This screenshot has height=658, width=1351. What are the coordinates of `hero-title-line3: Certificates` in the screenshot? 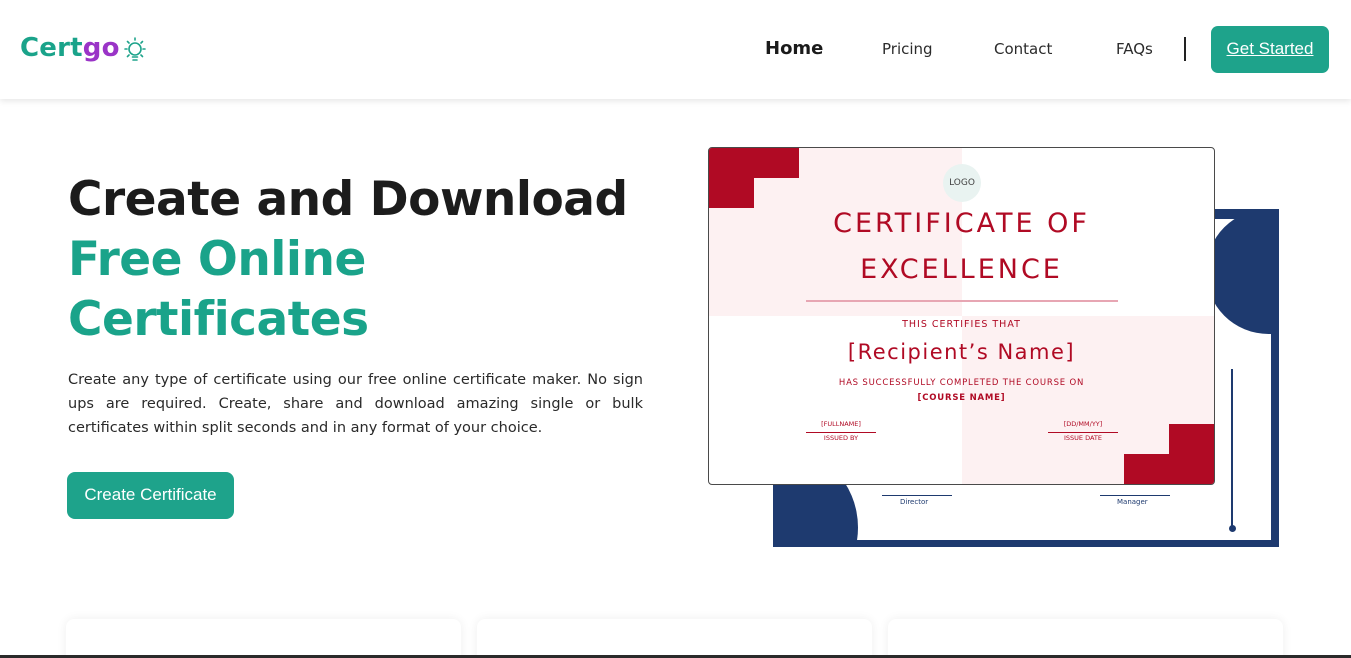 It's located at (218, 319).